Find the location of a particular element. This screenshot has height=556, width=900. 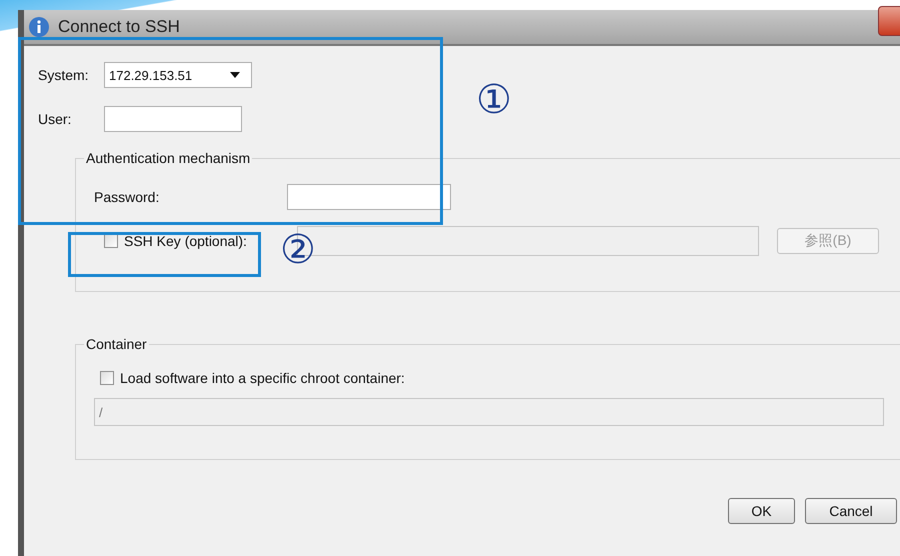

user-field is located at coordinates (173, 119).